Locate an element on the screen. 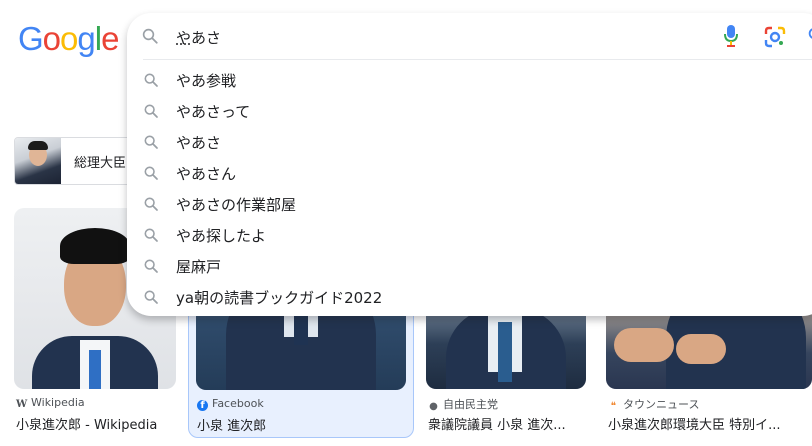 The width and height of the screenshot is (812, 446). suggestion-text: 屋麻戸 is located at coordinates (199, 267).